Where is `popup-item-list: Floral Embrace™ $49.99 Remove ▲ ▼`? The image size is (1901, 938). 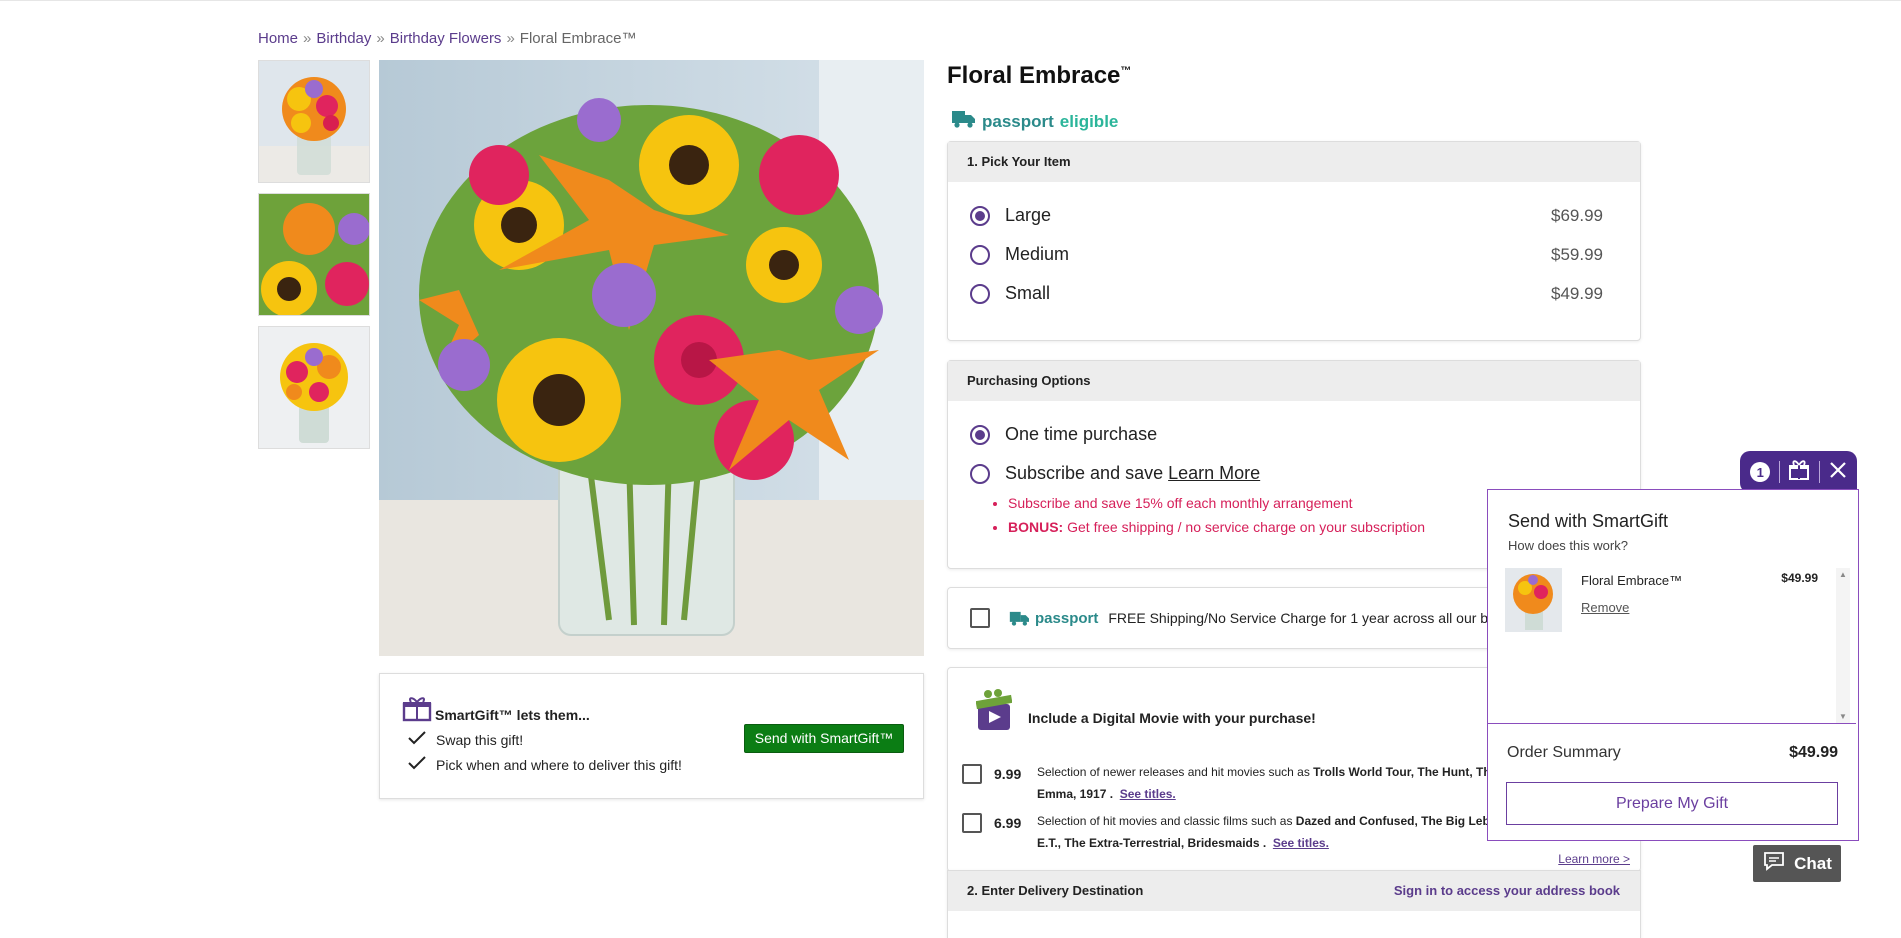
popup-item-list: Floral Embrace™ $49.99 Remove ▲ ▼ is located at coordinates (1672, 645).